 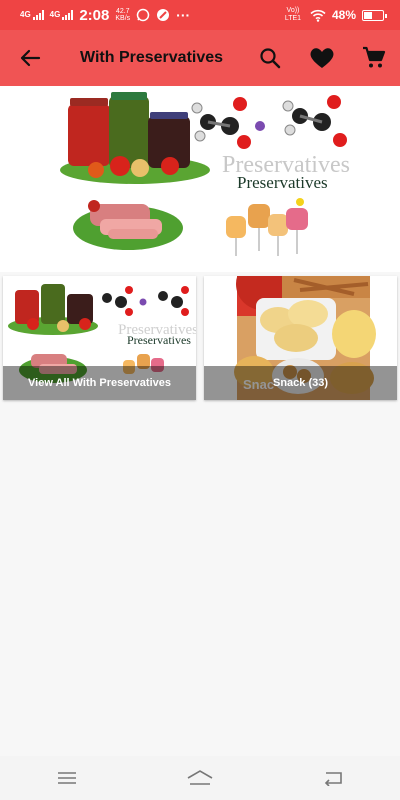 I want to click on network-indicator-1: 4G, so click(x=32, y=15).